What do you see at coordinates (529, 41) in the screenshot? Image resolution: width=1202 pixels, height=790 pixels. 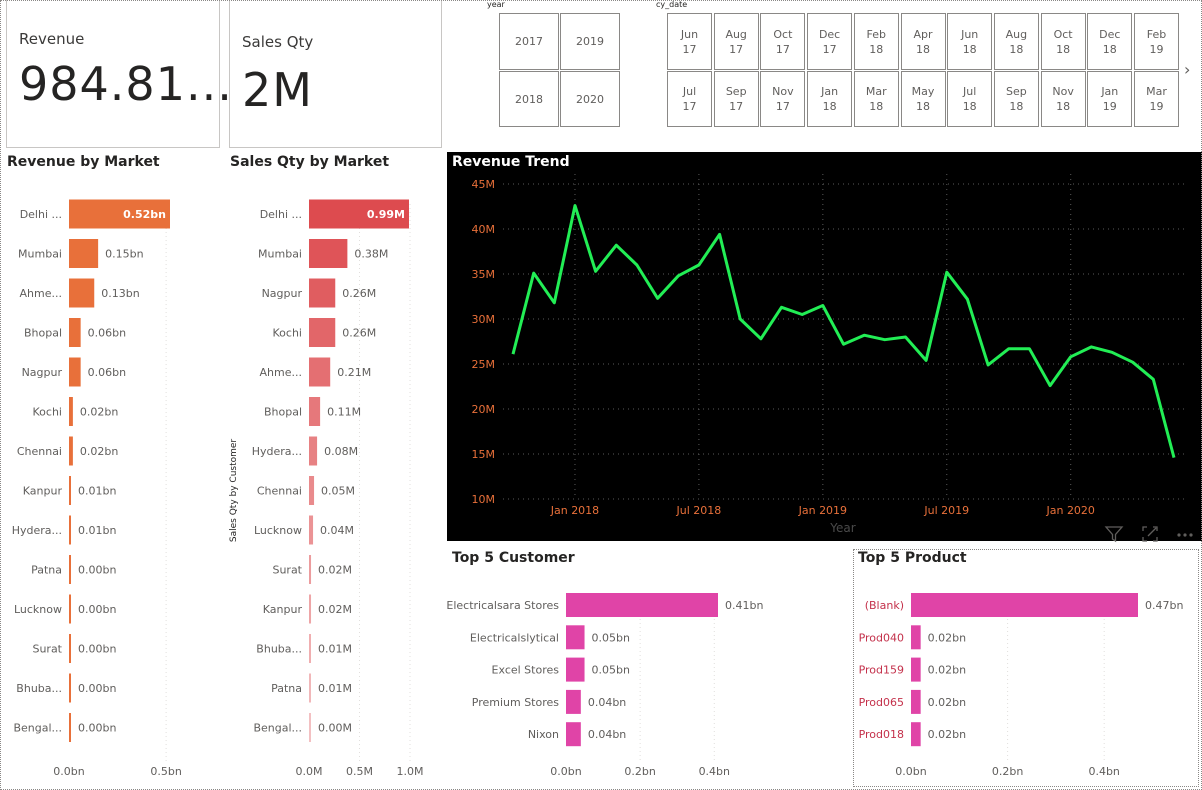 I see `year-tile: 2017` at bounding box center [529, 41].